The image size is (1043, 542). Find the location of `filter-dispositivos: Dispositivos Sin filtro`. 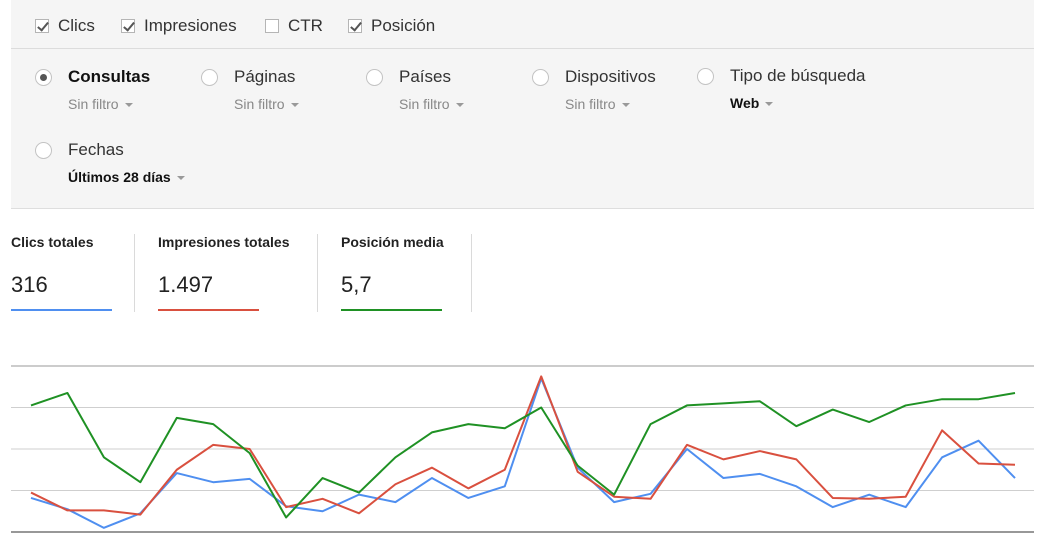

filter-dispositivos: Dispositivos Sin filtro is located at coordinates (607, 92).